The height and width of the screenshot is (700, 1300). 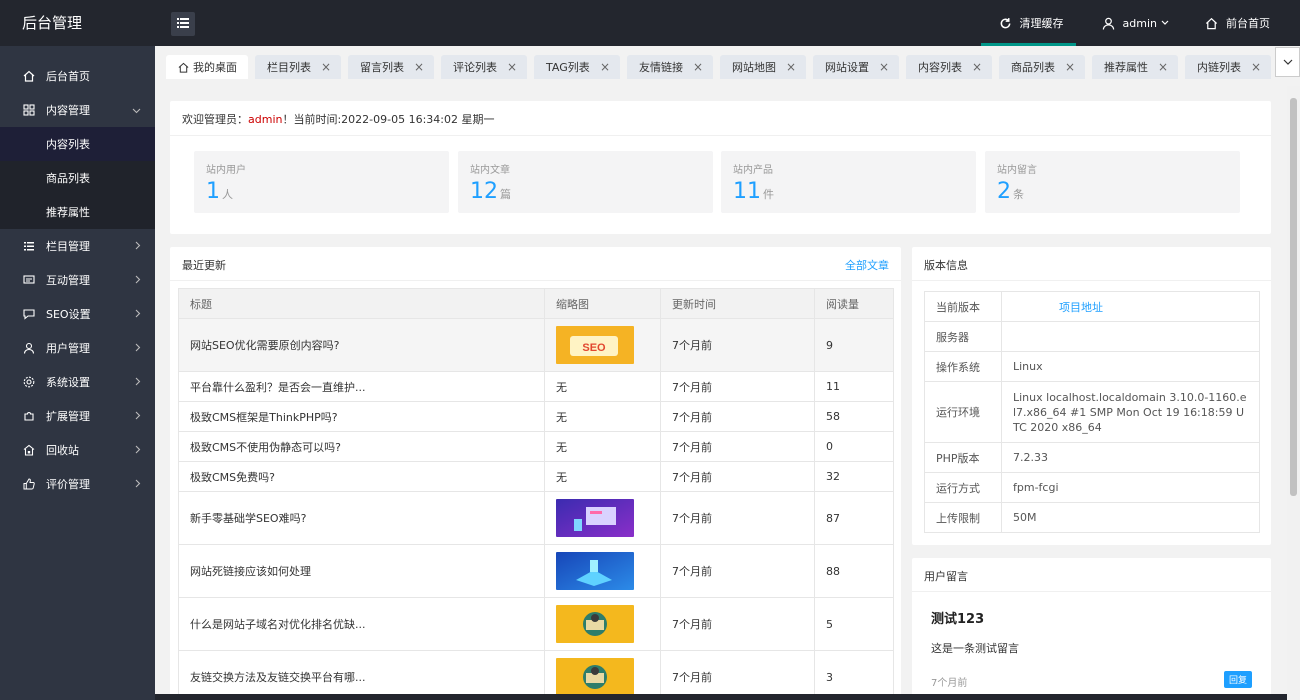 I want to click on sidebar-sub-product-list: 商品列表, so click(x=77, y=178).